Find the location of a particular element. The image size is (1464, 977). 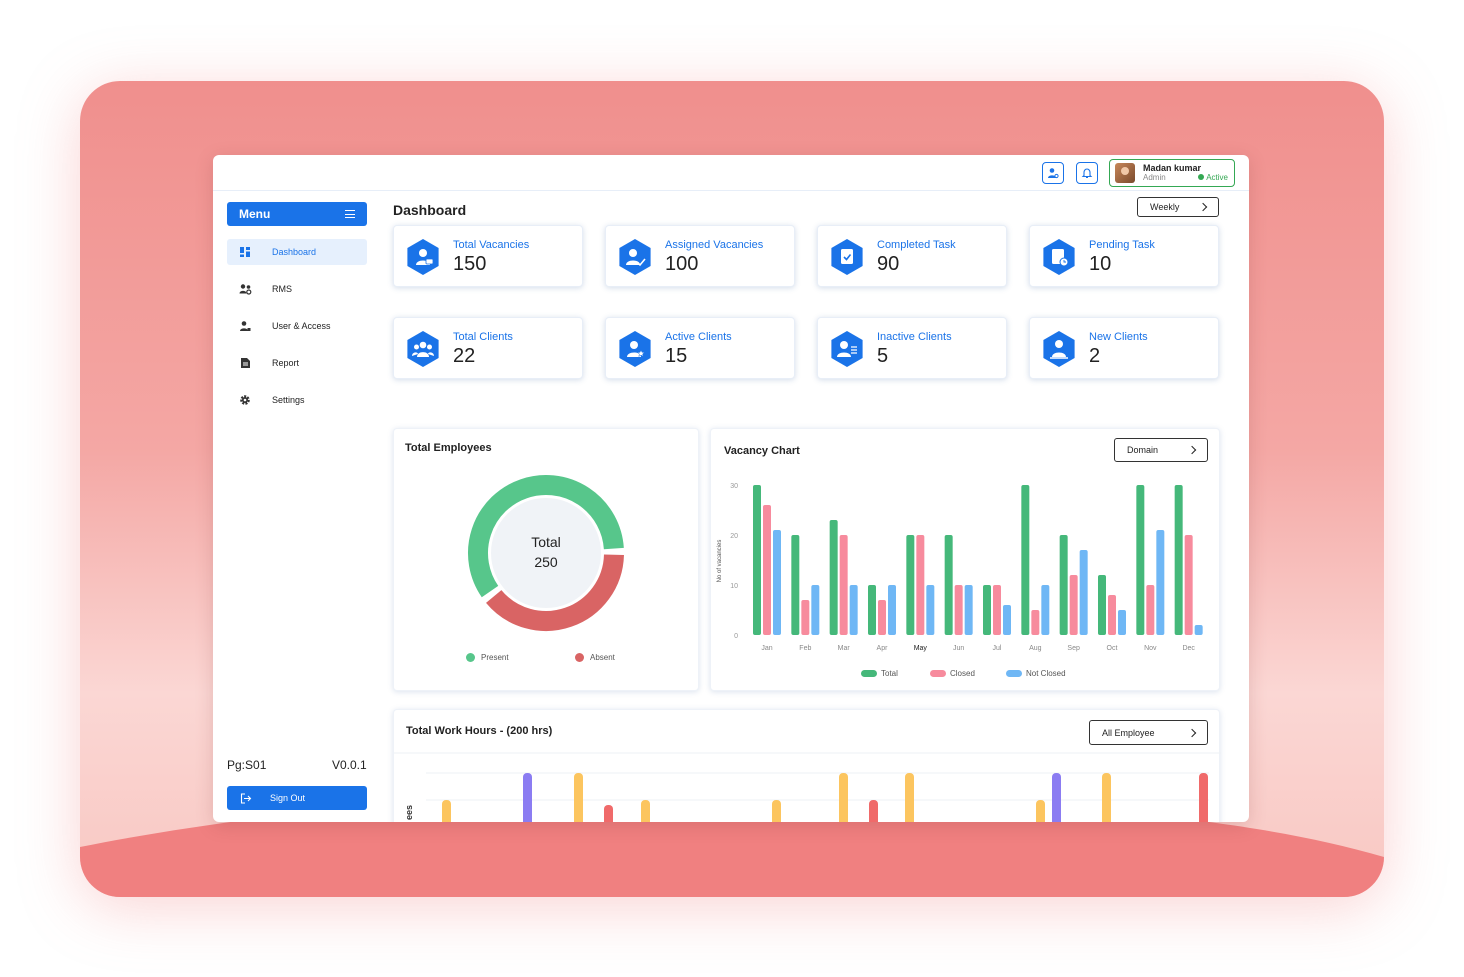

sidebar-item-rms: RMS is located at coordinates (297, 289).